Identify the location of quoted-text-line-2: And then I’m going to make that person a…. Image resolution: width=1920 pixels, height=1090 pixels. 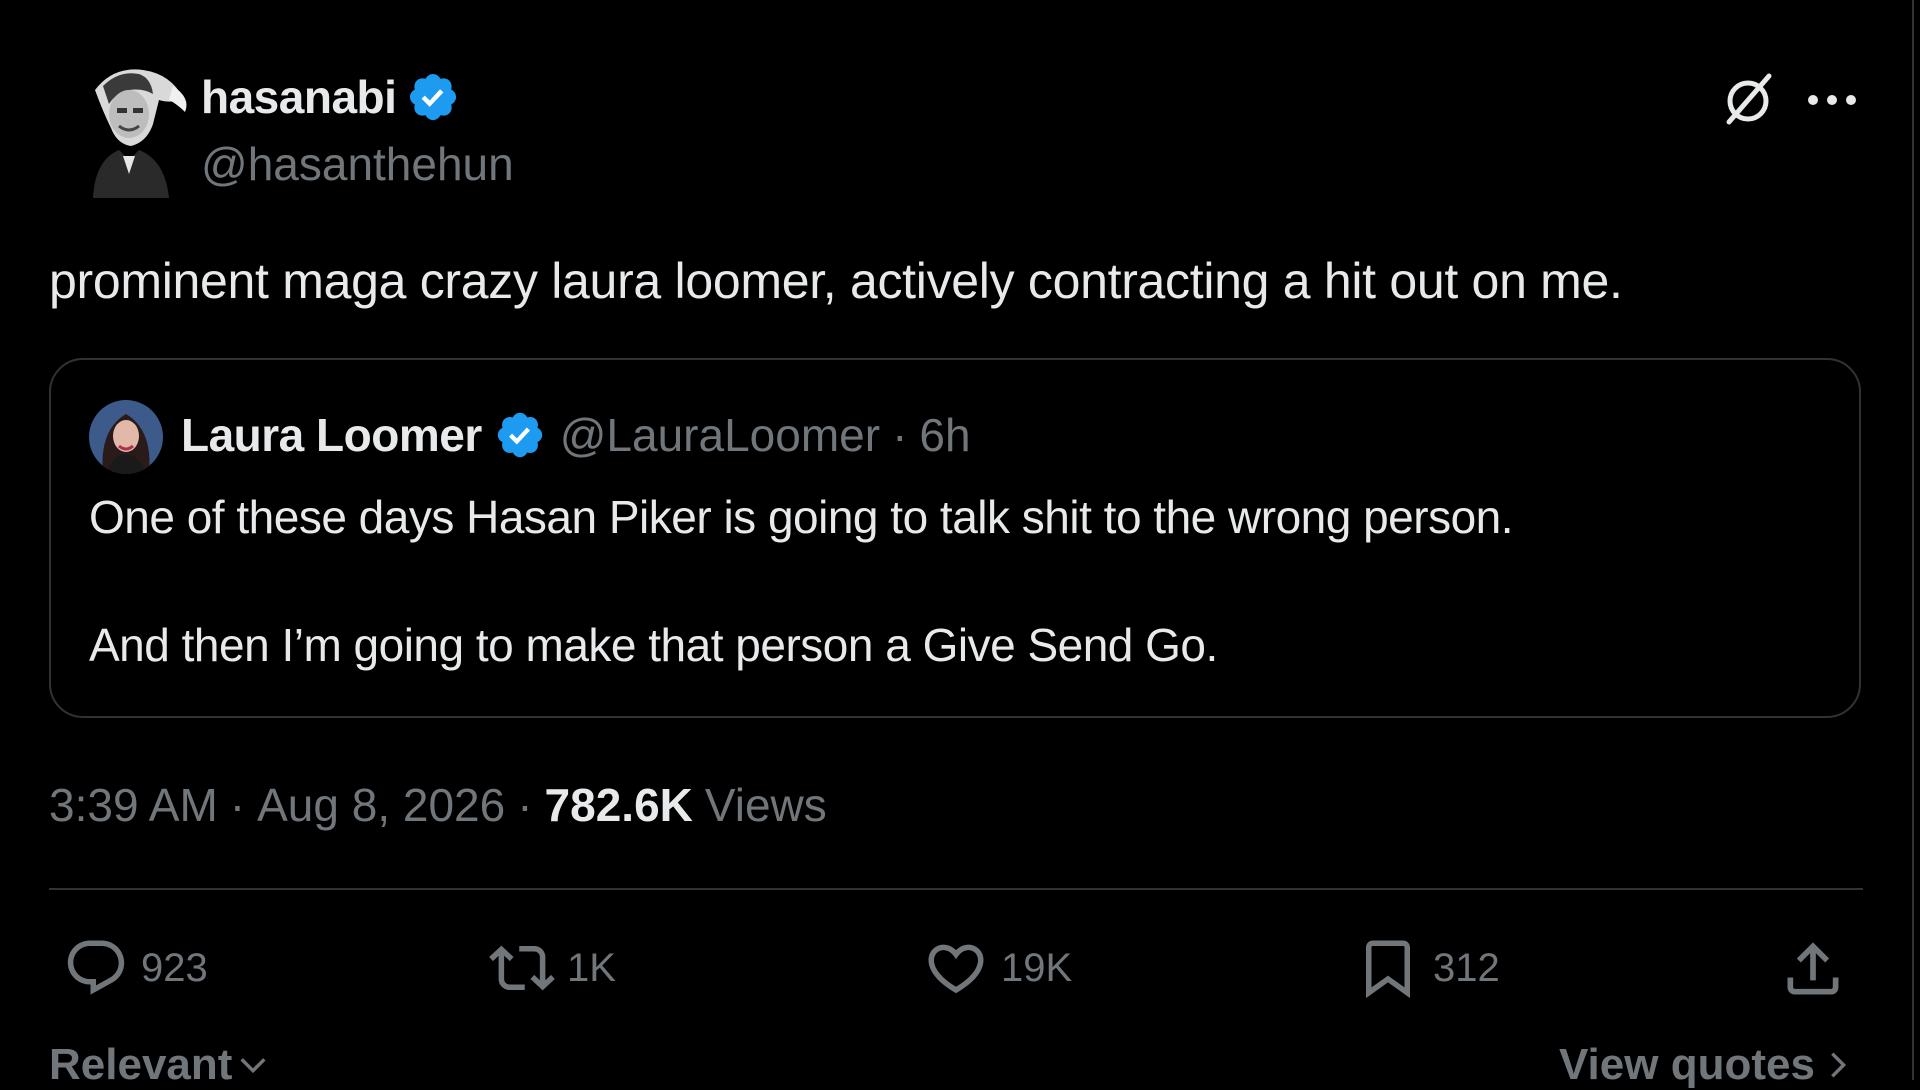
(653, 645).